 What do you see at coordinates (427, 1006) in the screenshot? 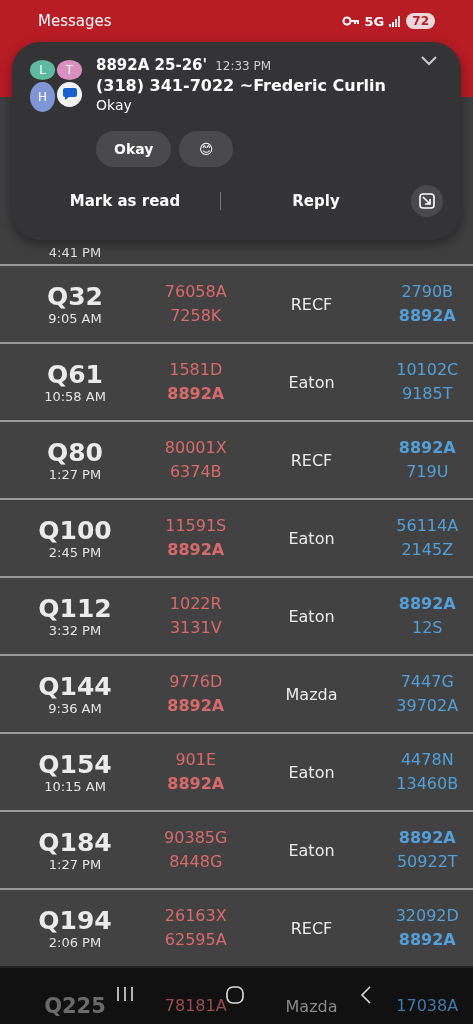
I see `part-number: 17038A` at bounding box center [427, 1006].